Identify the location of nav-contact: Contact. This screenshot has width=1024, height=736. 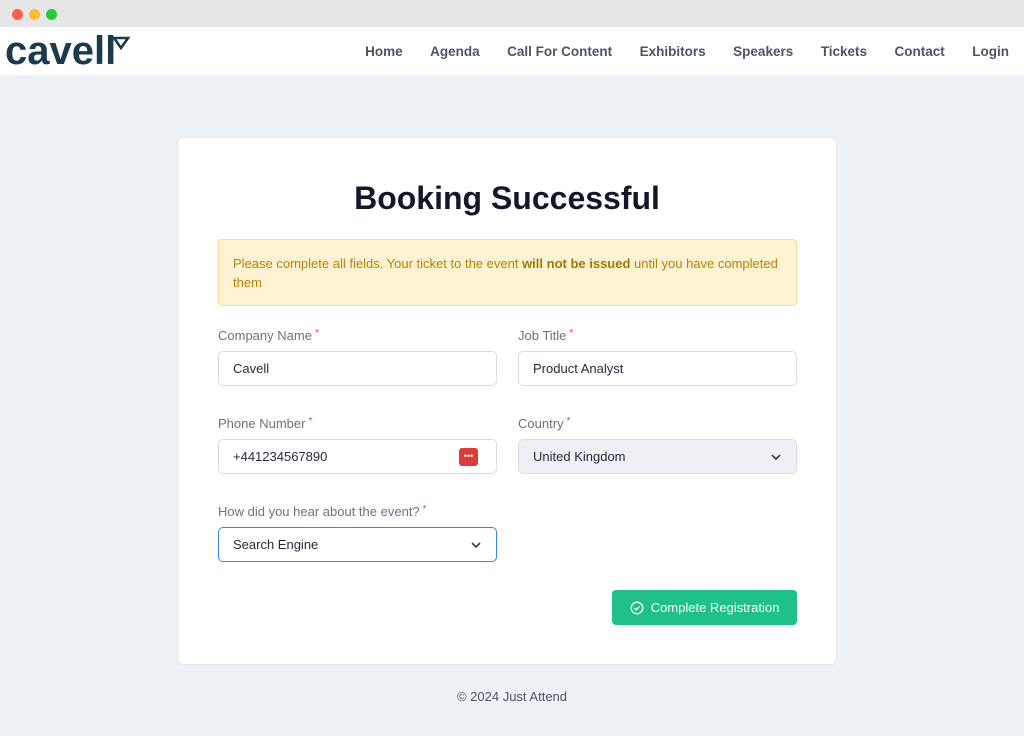
(920, 51).